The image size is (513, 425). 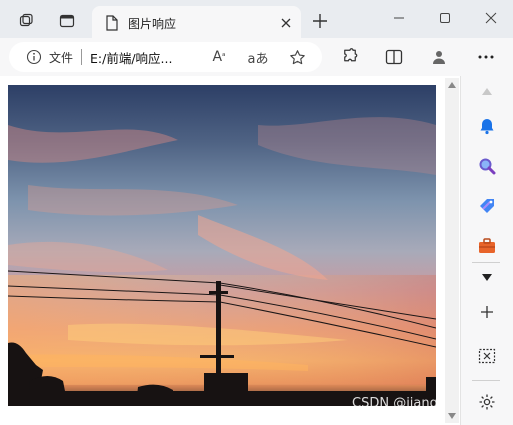 I want to click on workspaces-icon, so click(x=26, y=21).